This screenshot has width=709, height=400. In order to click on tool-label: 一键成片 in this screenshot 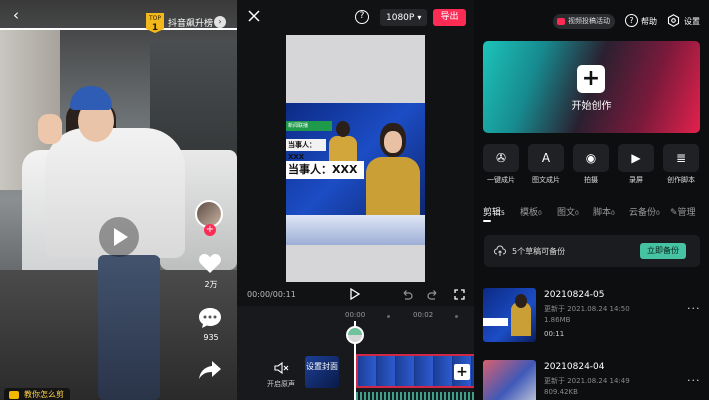, I will do `click(501, 180)`.